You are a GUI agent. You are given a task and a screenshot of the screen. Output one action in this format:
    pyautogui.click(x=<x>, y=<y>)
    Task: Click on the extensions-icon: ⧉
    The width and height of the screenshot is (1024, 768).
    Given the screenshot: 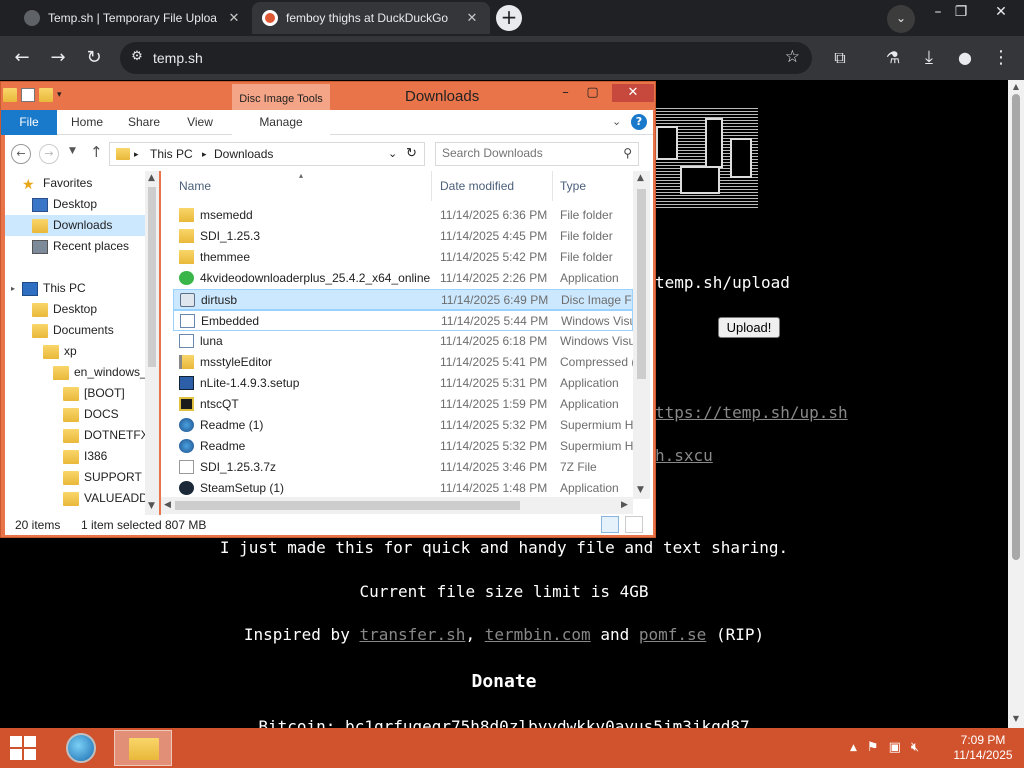 What is the action you would take?
    pyautogui.click(x=840, y=58)
    